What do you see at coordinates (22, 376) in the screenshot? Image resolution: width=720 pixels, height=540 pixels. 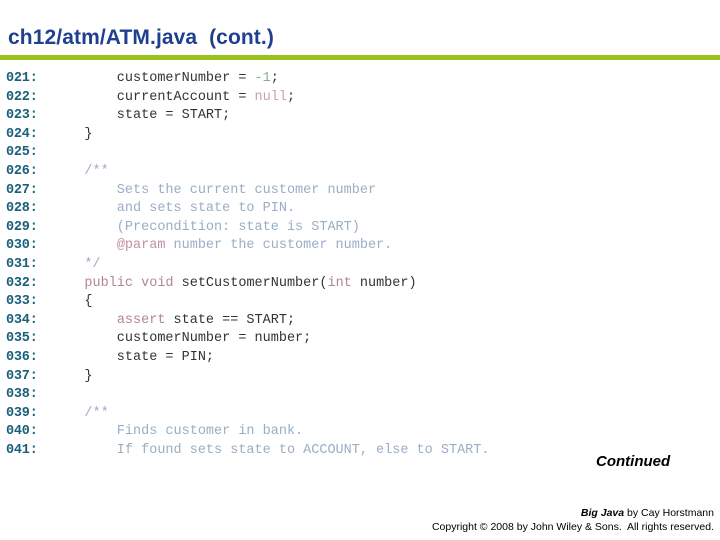 I see `code-line-number: 037:` at bounding box center [22, 376].